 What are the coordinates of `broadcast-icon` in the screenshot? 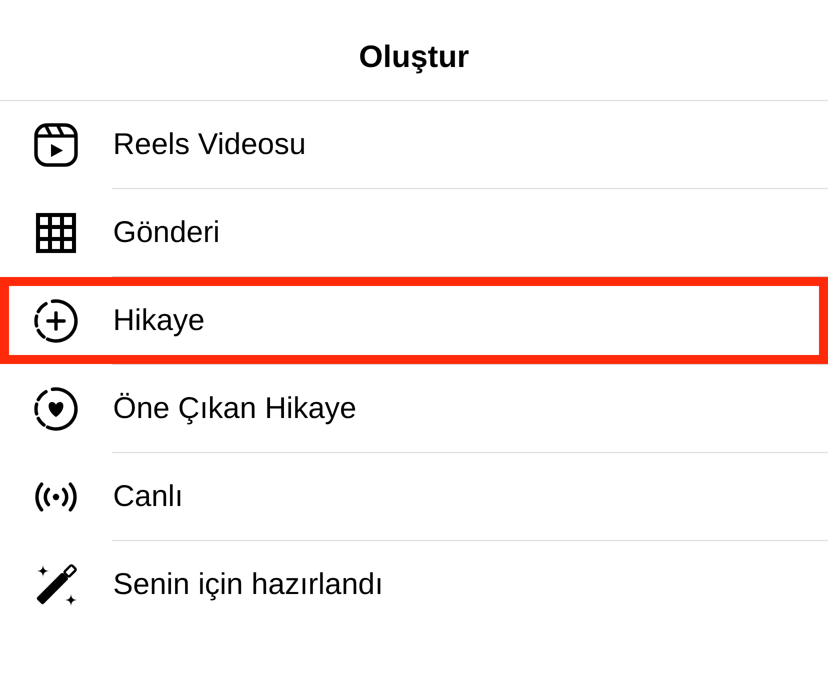 It's located at (56, 497).